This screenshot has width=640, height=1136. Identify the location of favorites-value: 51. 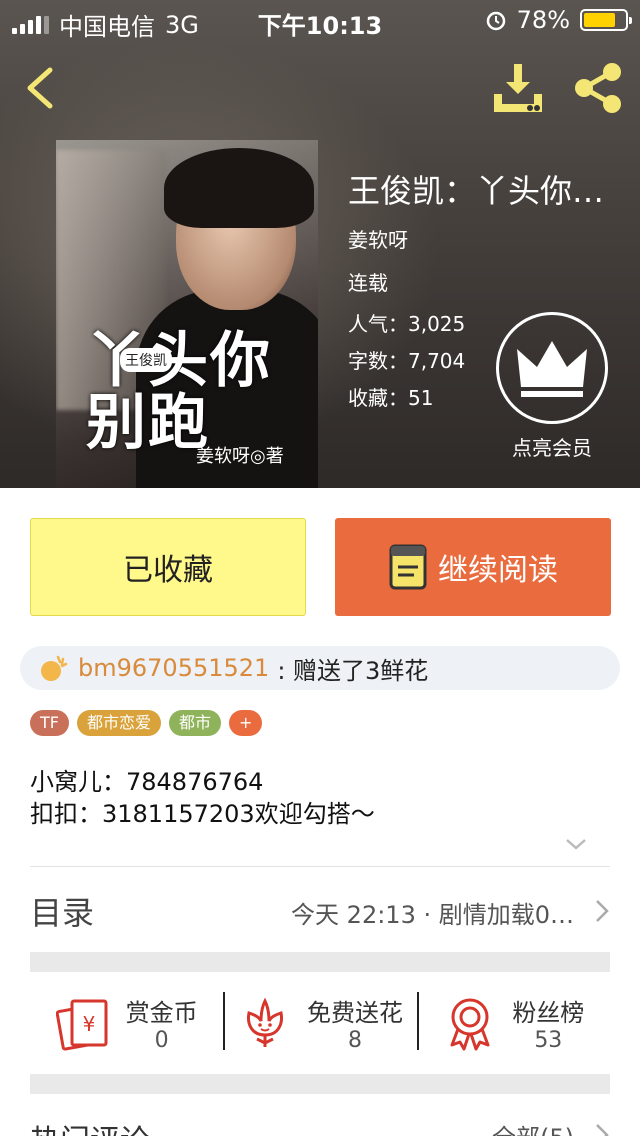
(421, 398).